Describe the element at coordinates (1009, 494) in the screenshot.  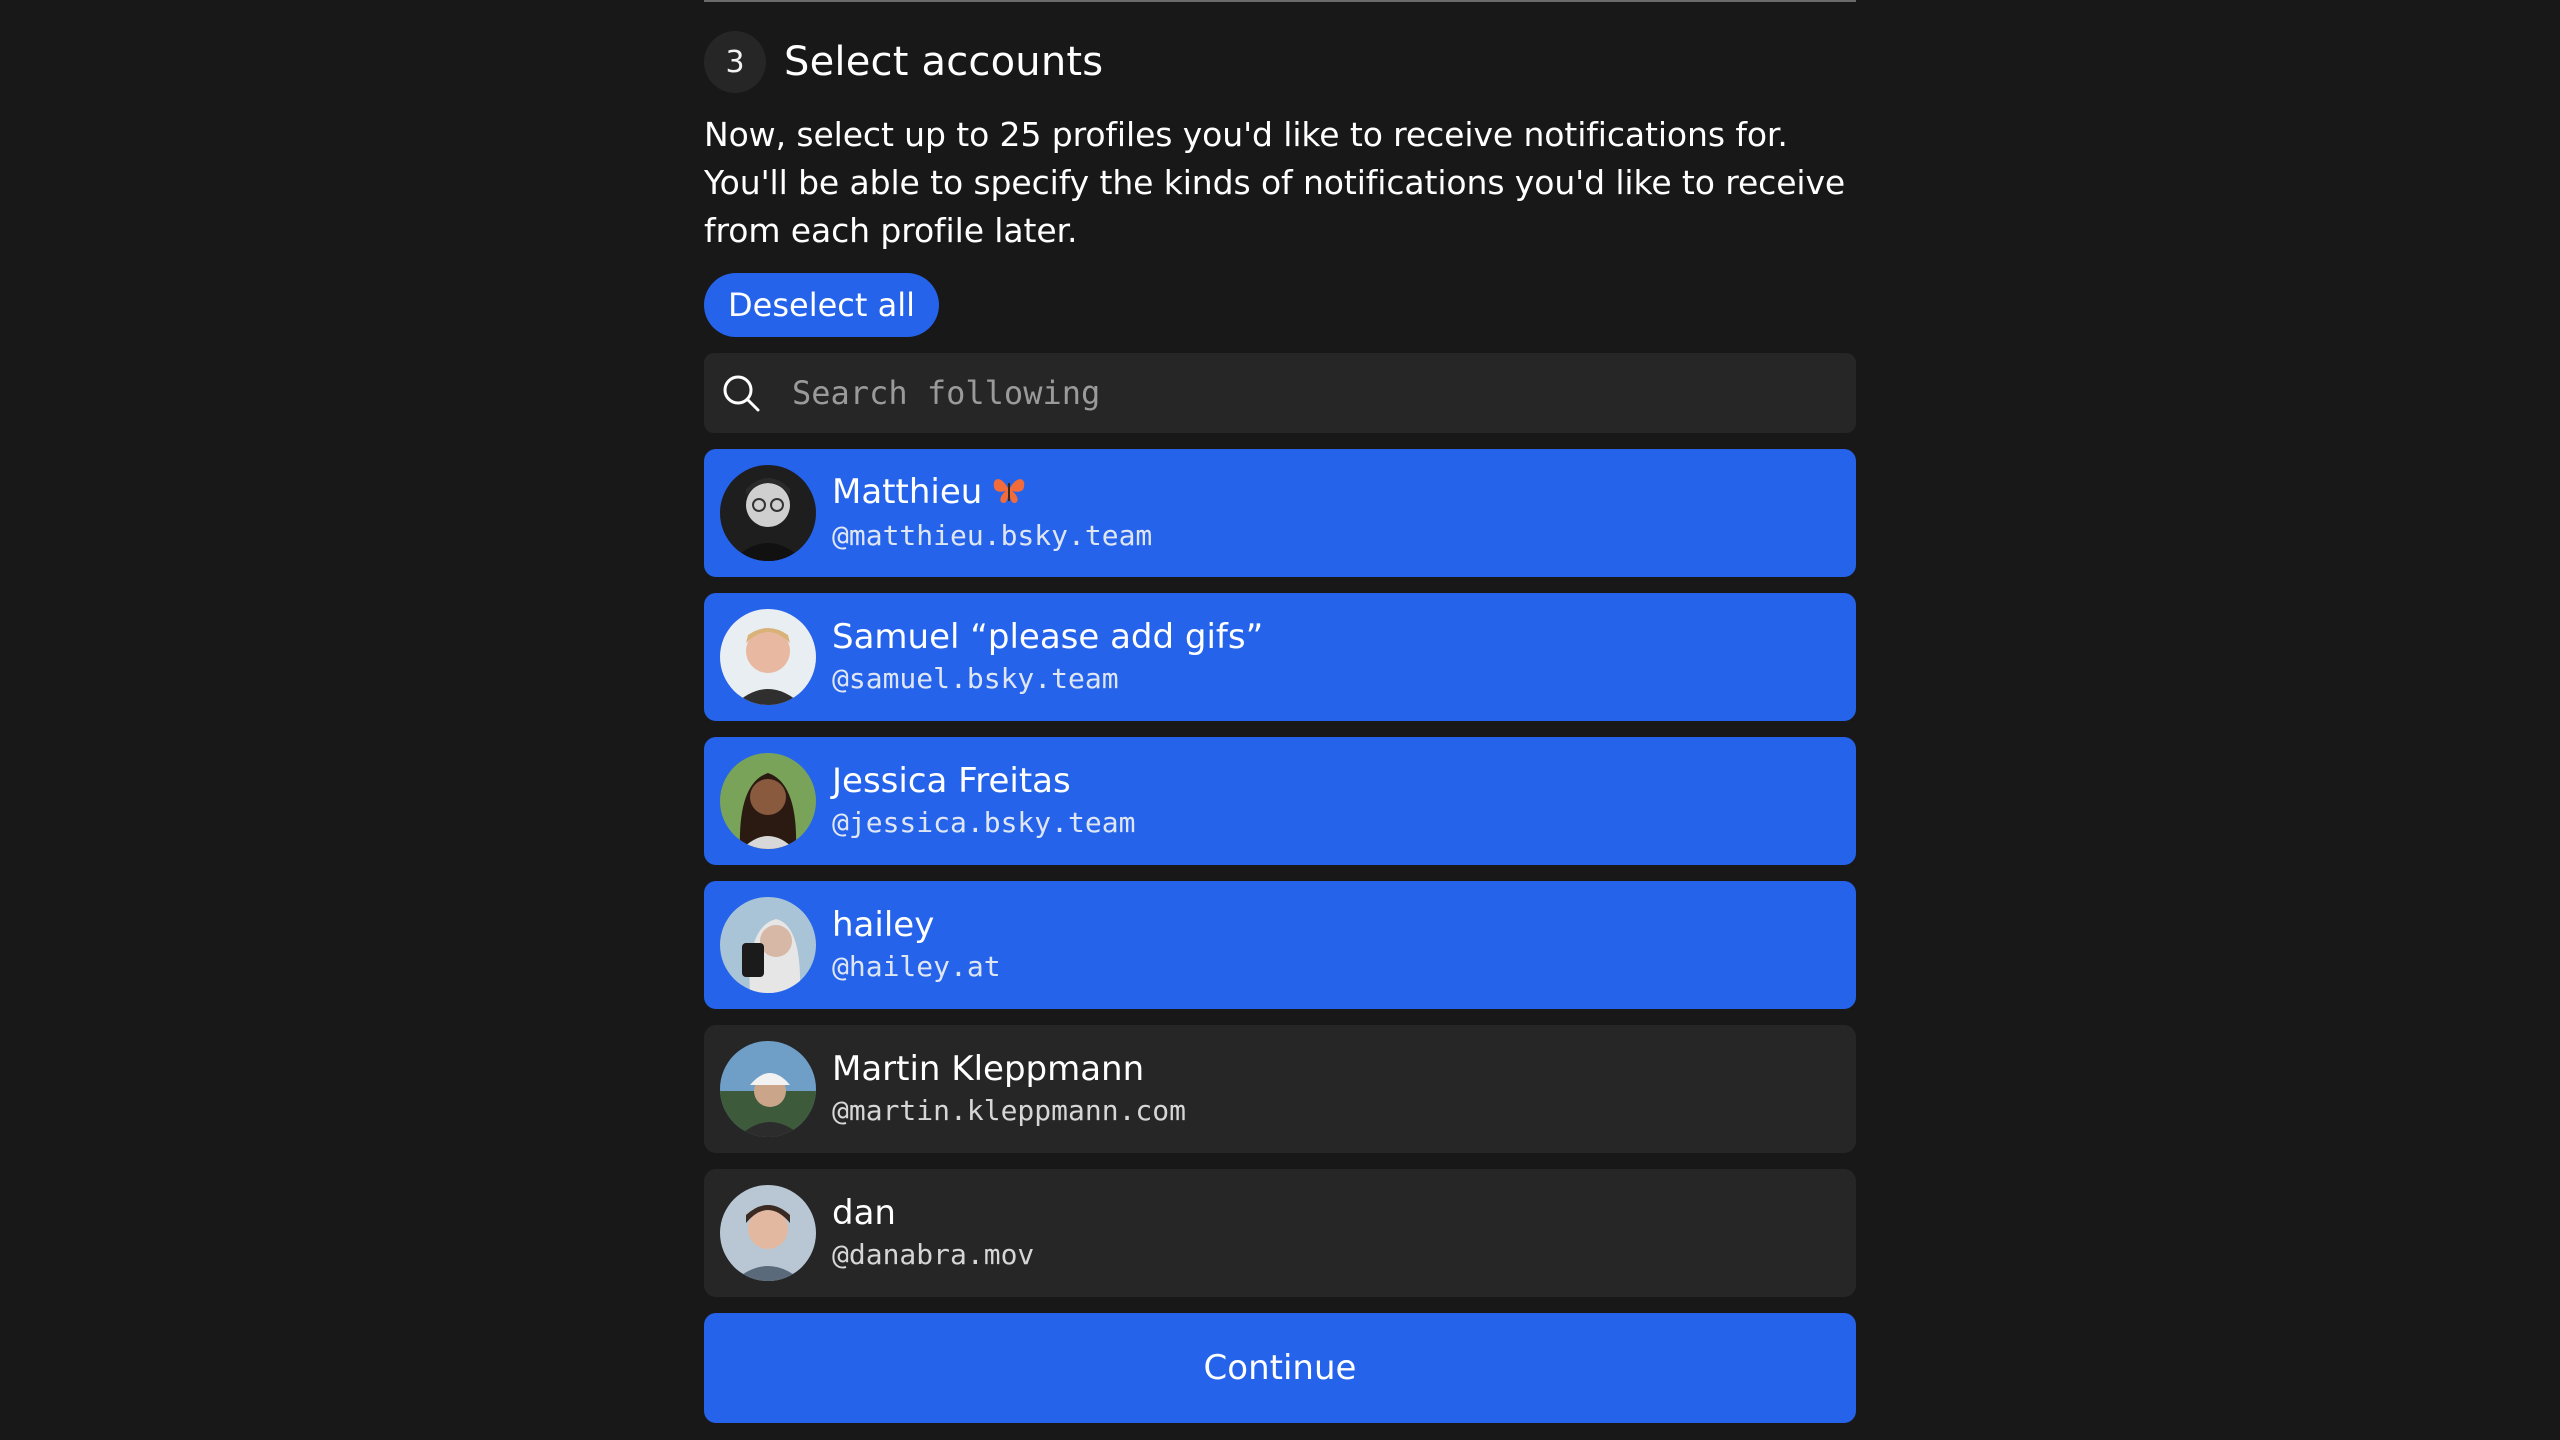
I see `butterfly-icon` at that location.